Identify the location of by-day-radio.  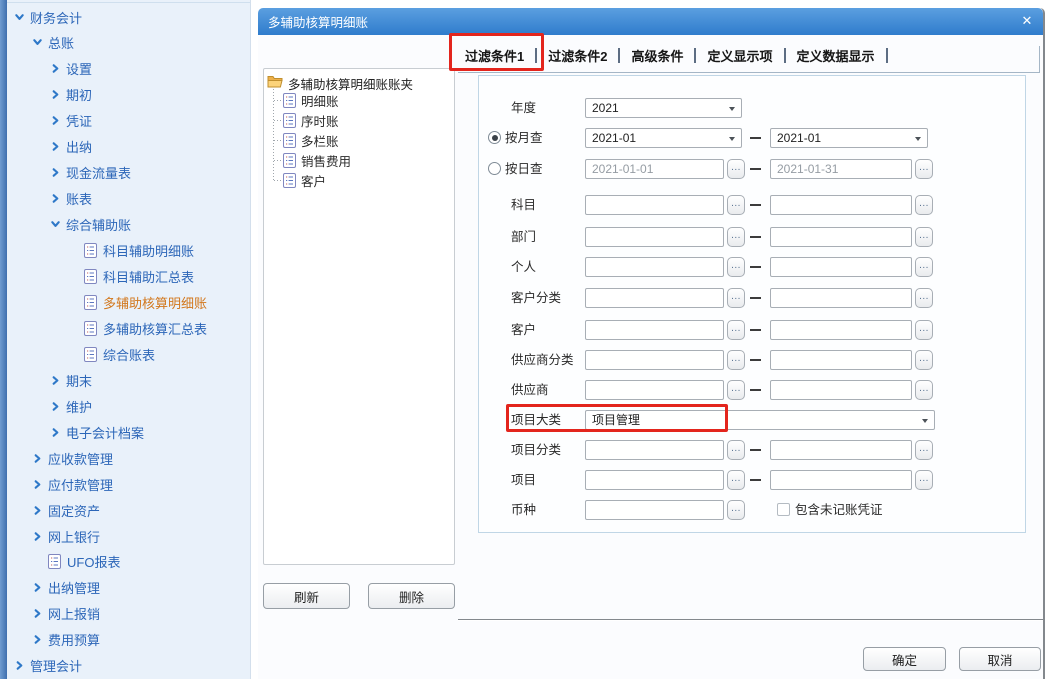
(494, 168).